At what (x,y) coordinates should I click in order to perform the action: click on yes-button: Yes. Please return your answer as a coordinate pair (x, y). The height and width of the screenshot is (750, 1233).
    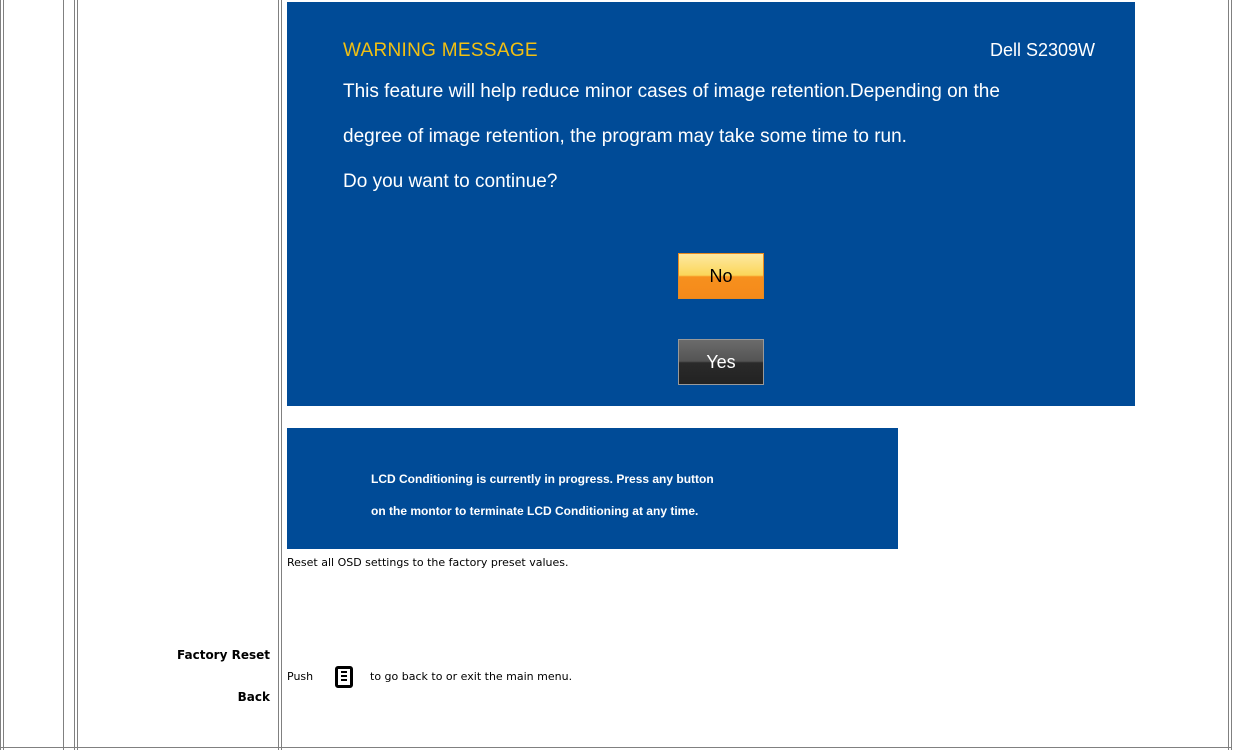
    Looking at the image, I should click on (721, 362).